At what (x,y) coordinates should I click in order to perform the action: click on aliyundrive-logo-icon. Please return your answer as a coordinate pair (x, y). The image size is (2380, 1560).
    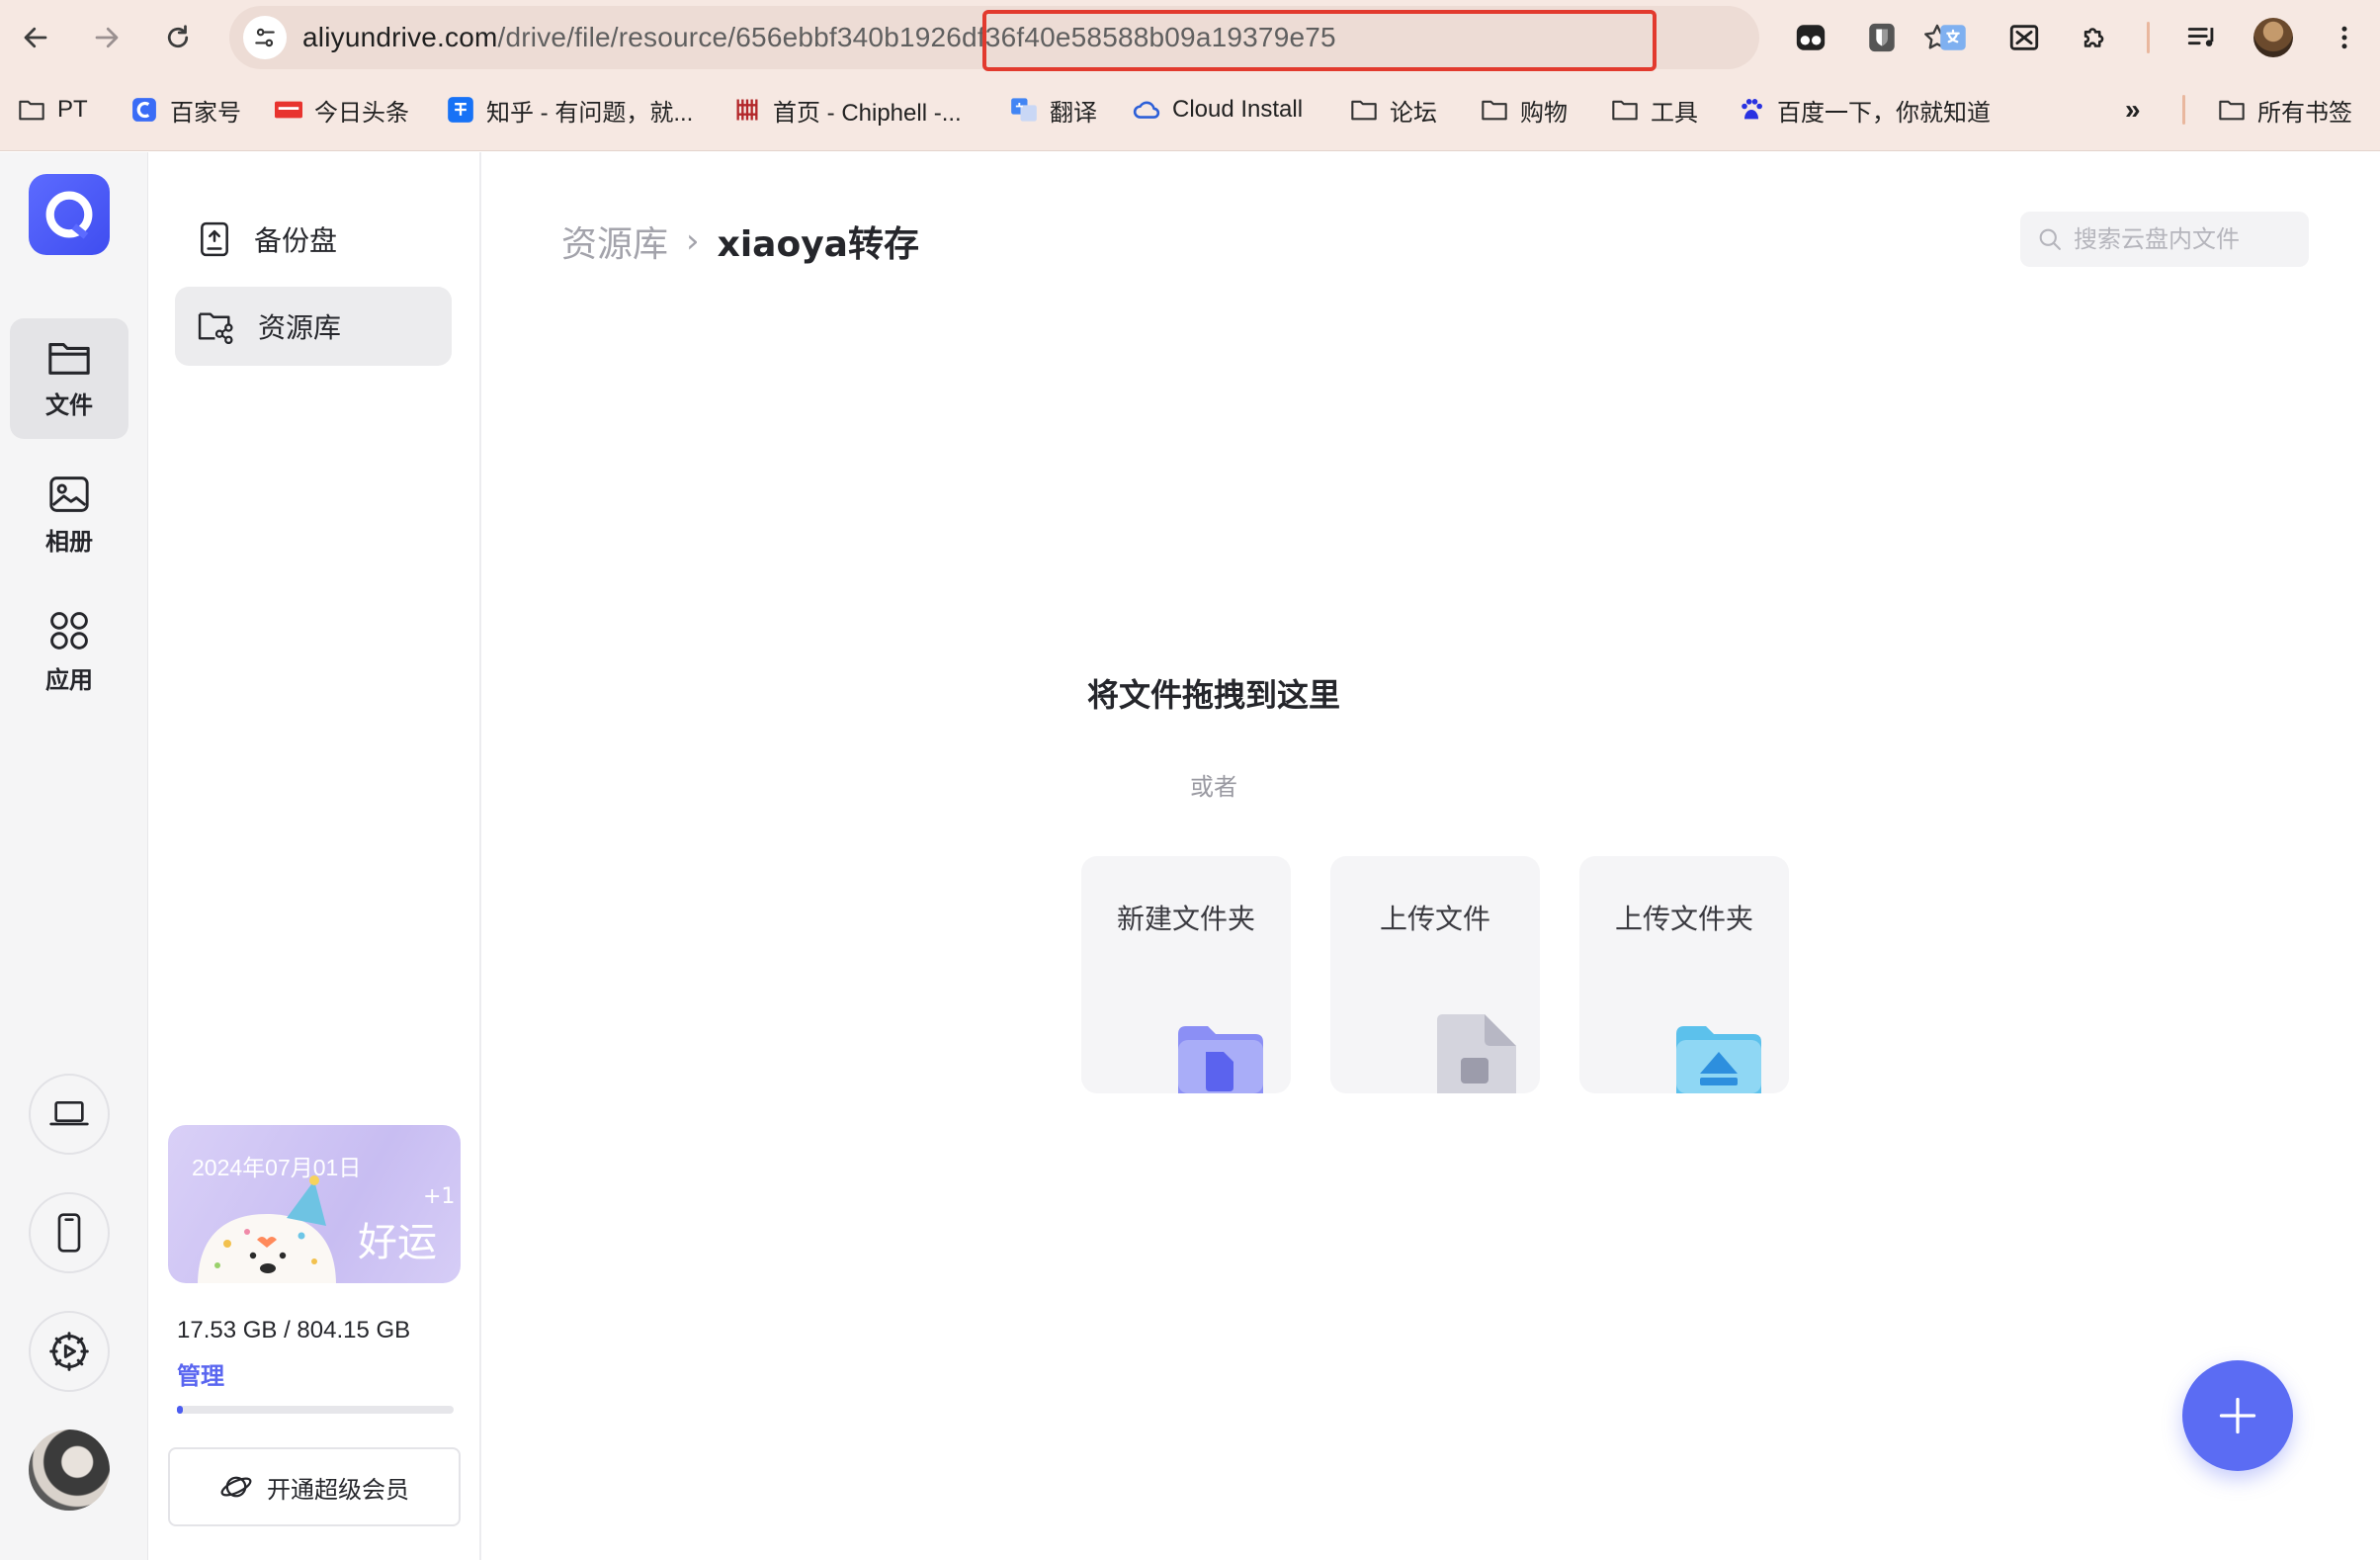
    Looking at the image, I should click on (69, 215).